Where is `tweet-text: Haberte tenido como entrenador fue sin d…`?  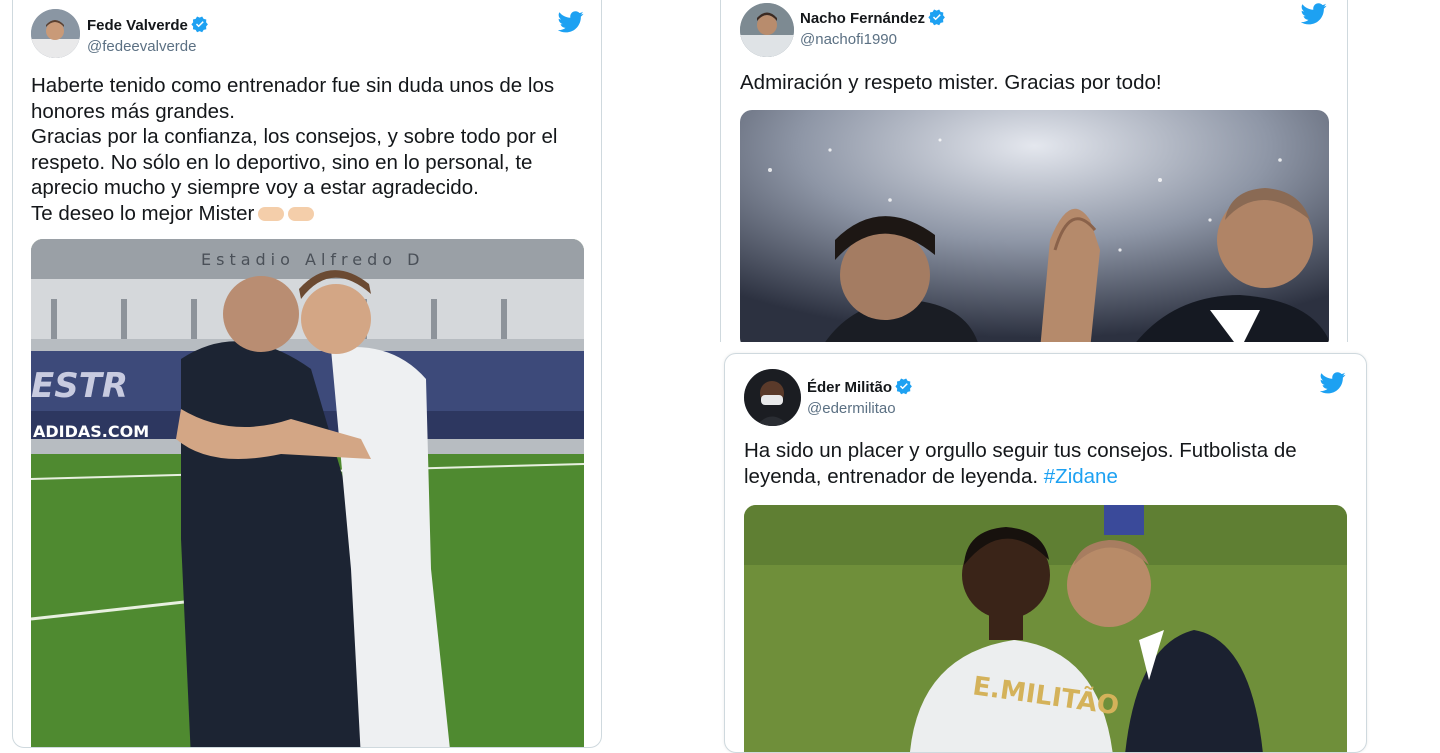 tweet-text: Haberte tenido como entrenador fue sin d… is located at coordinates (294, 149).